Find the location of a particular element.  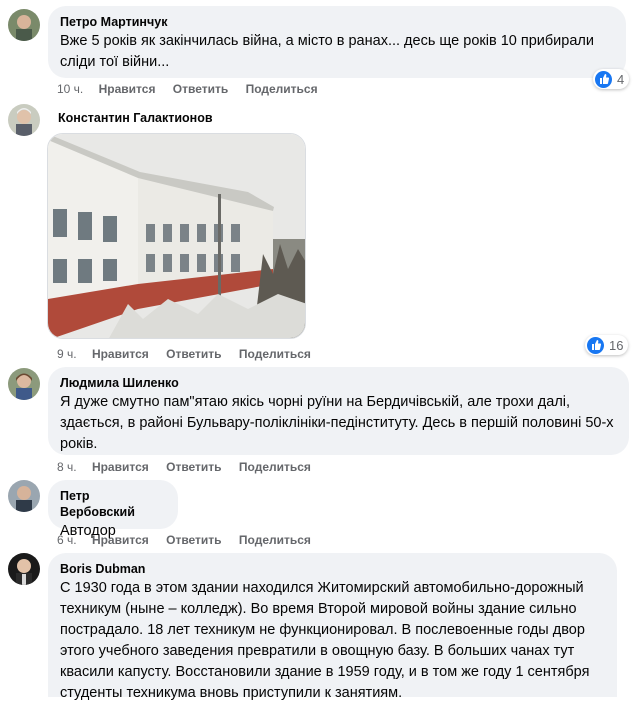

reaction-count: 4 is located at coordinates (611, 79).